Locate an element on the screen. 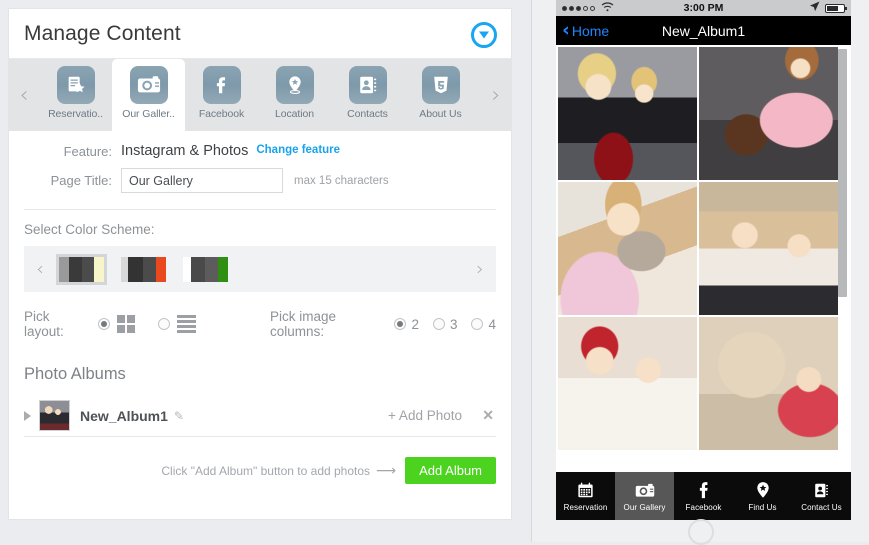  phone-tab-find-us: Find Us is located at coordinates (762, 496).